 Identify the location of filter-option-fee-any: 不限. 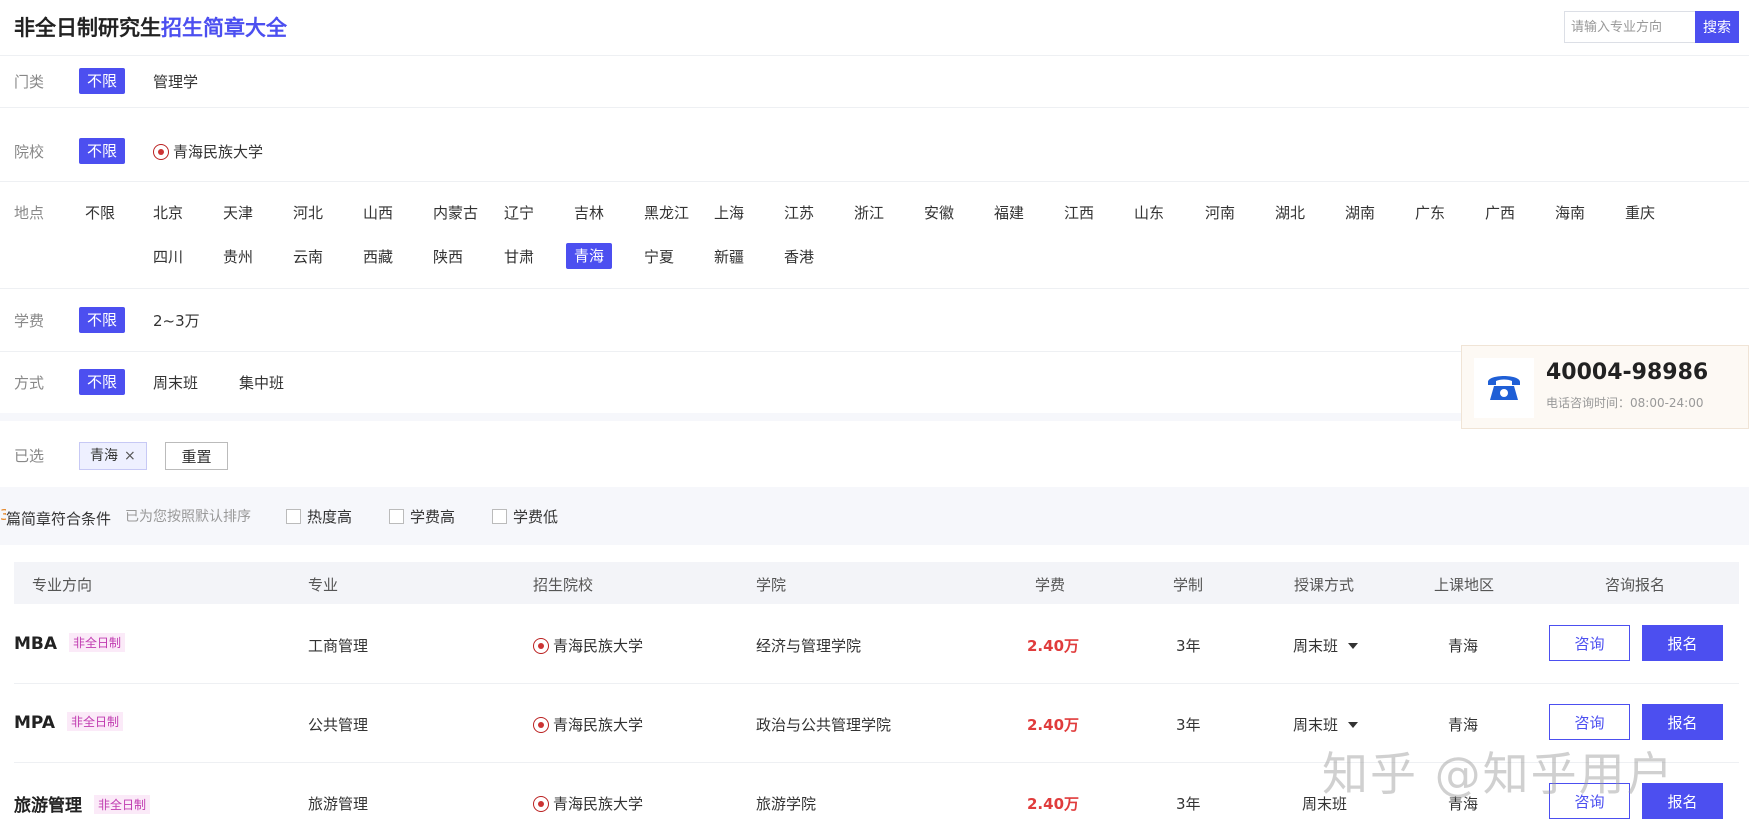
(102, 320).